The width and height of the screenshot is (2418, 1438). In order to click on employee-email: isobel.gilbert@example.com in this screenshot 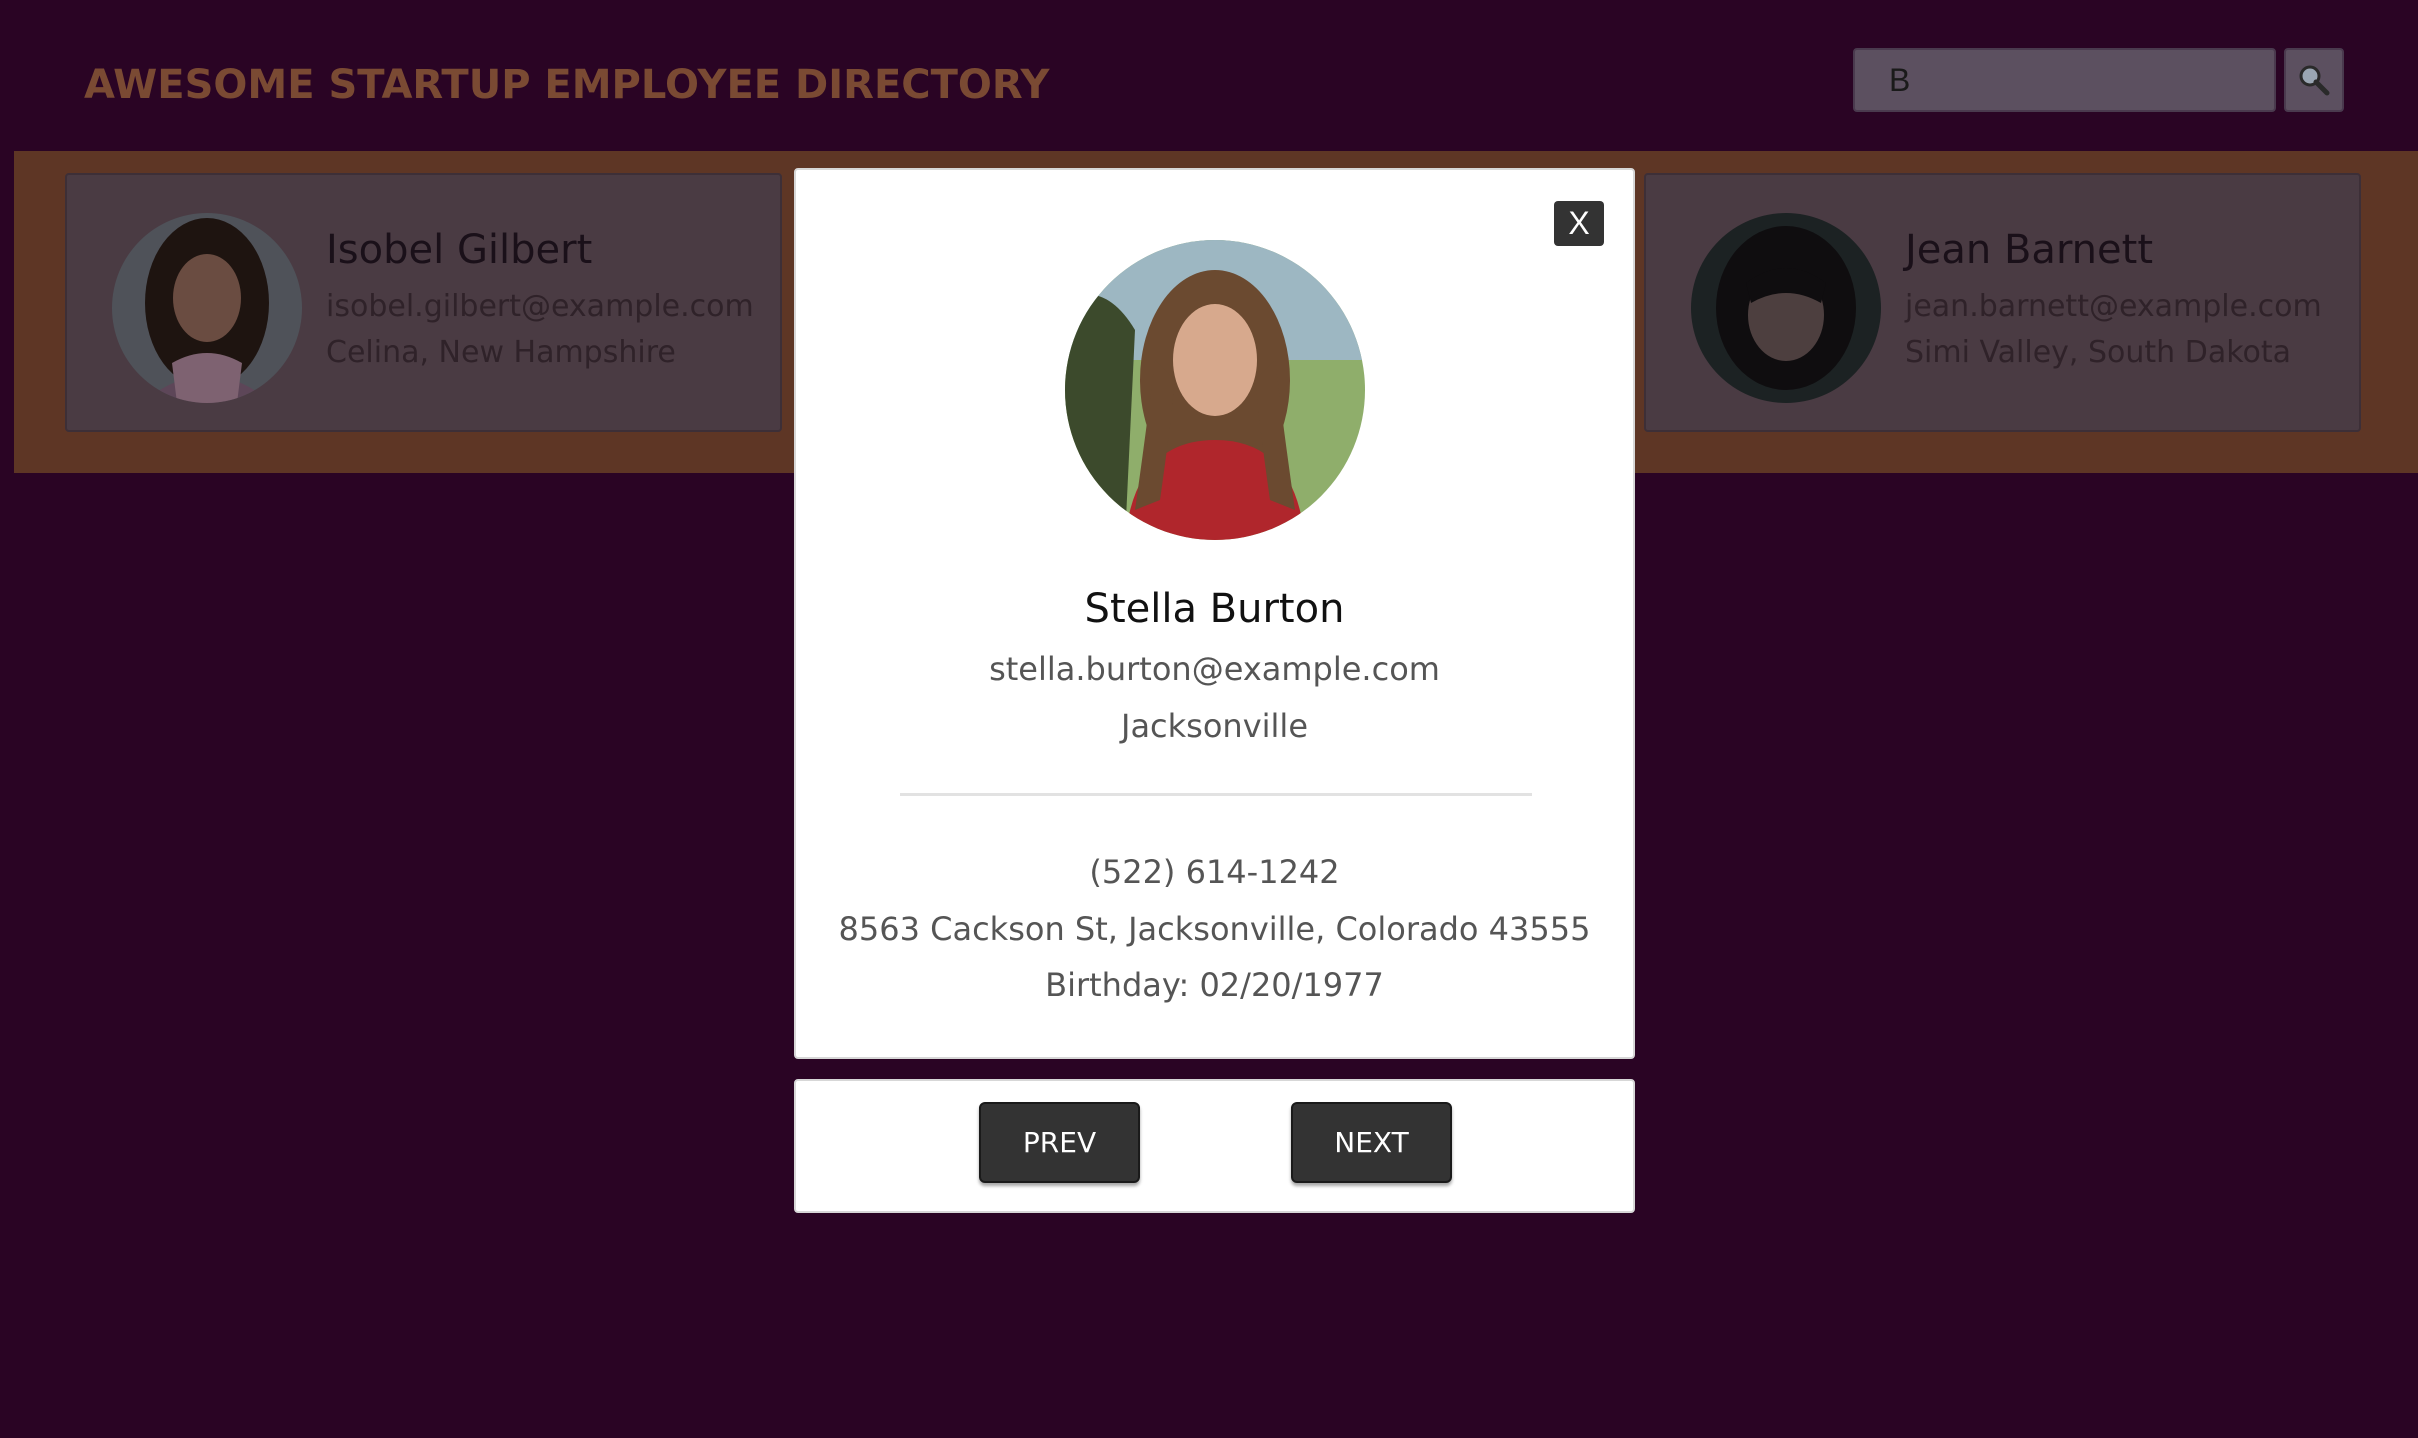, I will do `click(540, 306)`.